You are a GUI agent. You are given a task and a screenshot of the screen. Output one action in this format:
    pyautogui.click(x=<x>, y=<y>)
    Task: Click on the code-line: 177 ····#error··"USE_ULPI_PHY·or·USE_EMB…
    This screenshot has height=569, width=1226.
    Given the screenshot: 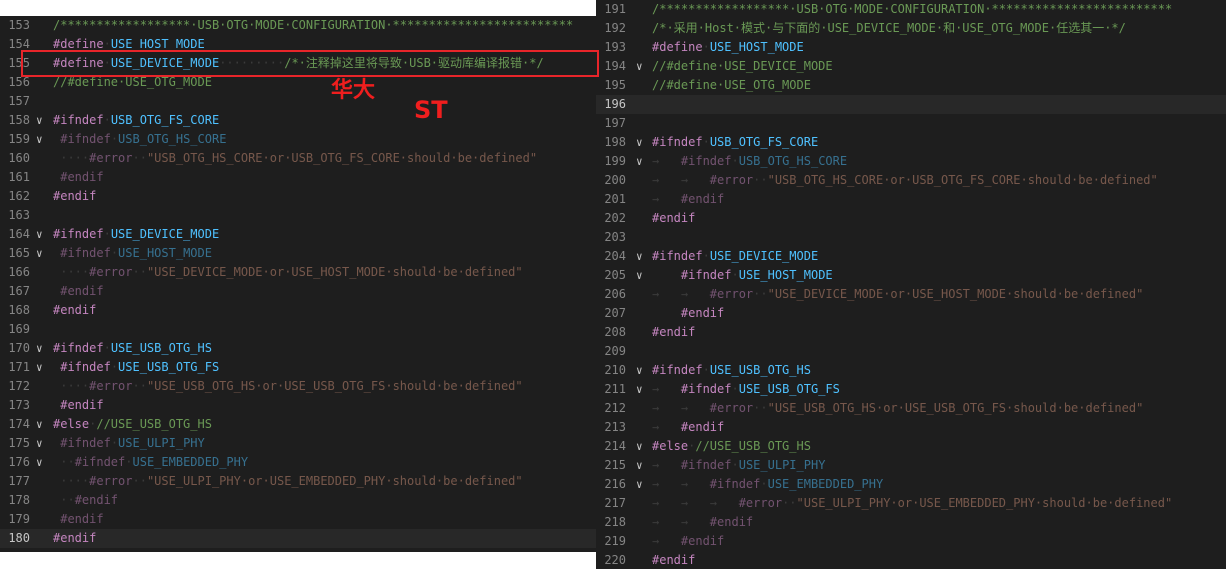 What is the action you would take?
    pyautogui.click(x=298, y=481)
    